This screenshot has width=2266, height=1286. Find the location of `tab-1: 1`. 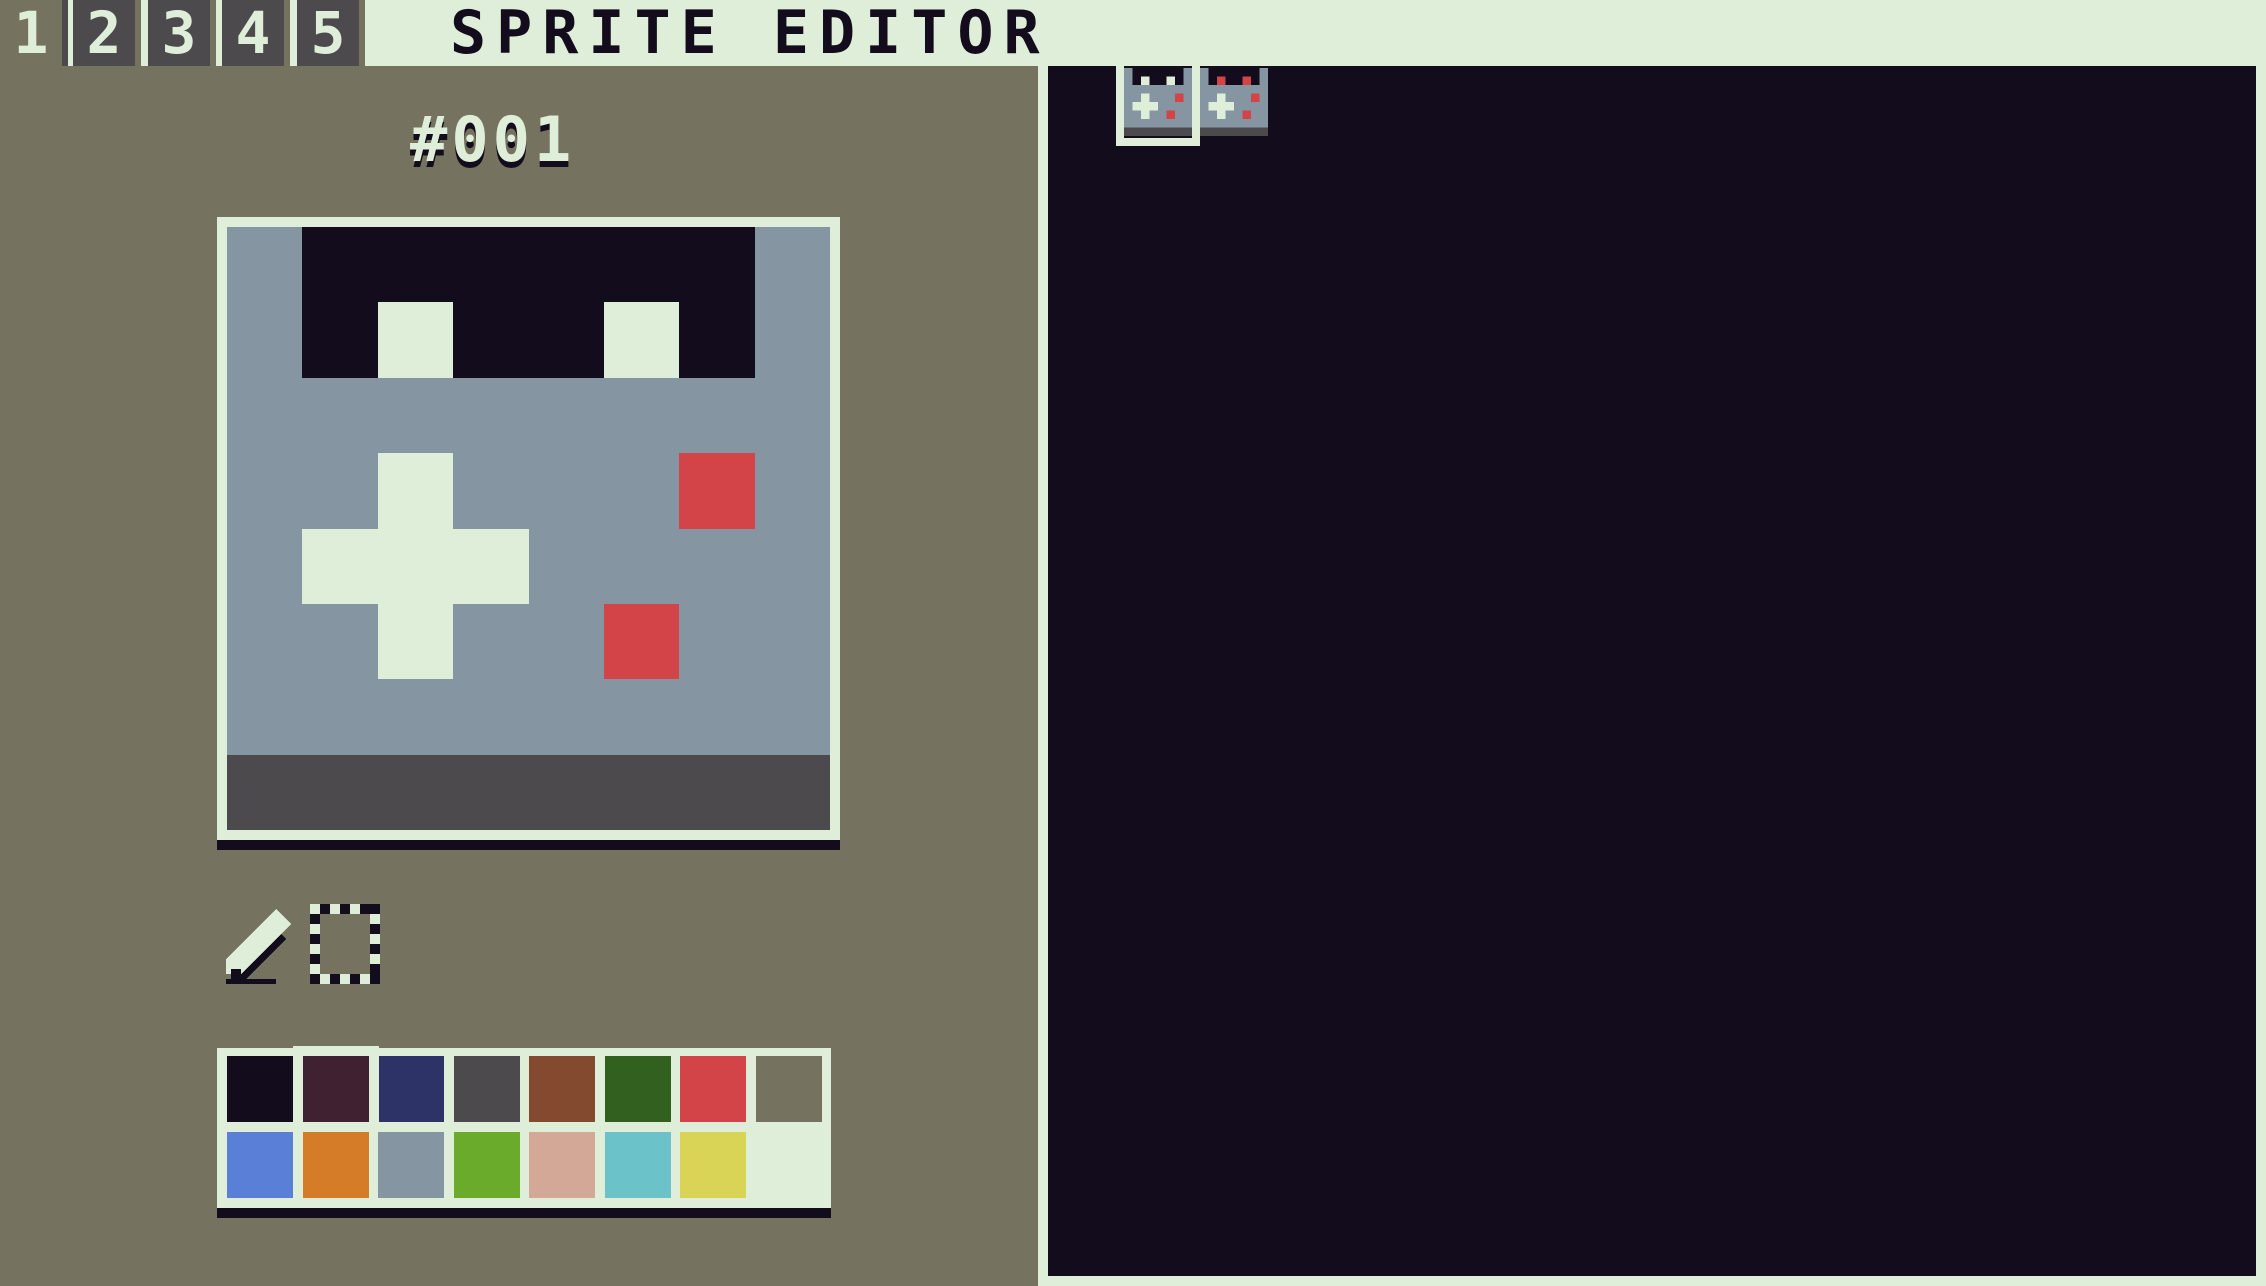

tab-1: 1 is located at coordinates (34, 33).